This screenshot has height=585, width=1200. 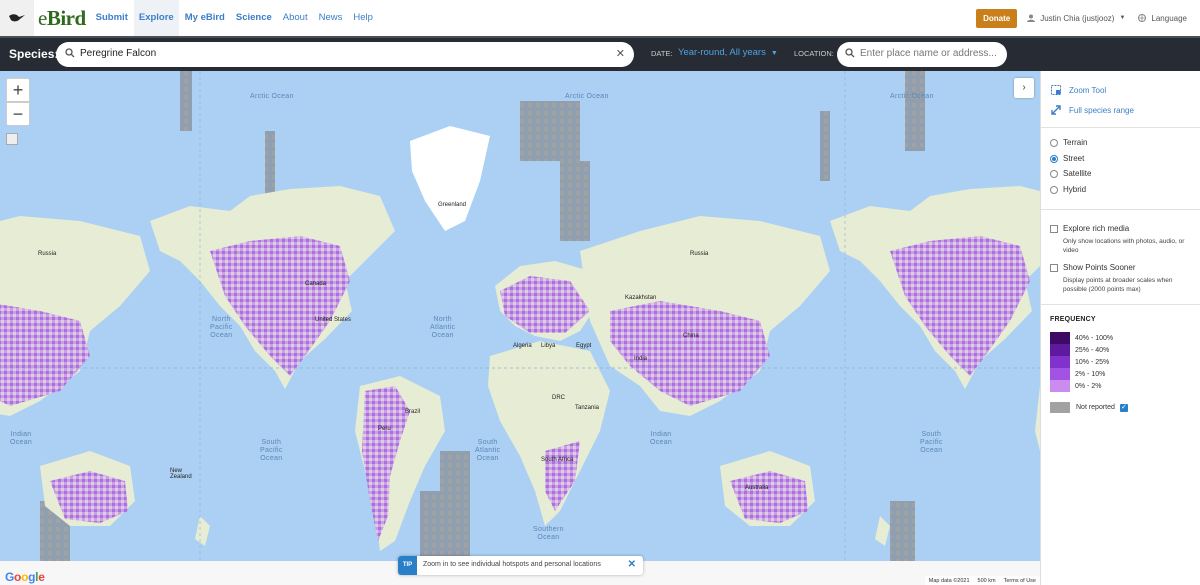 I want to click on species-input: Peregrine Falcon ✕, so click(x=345, y=54).